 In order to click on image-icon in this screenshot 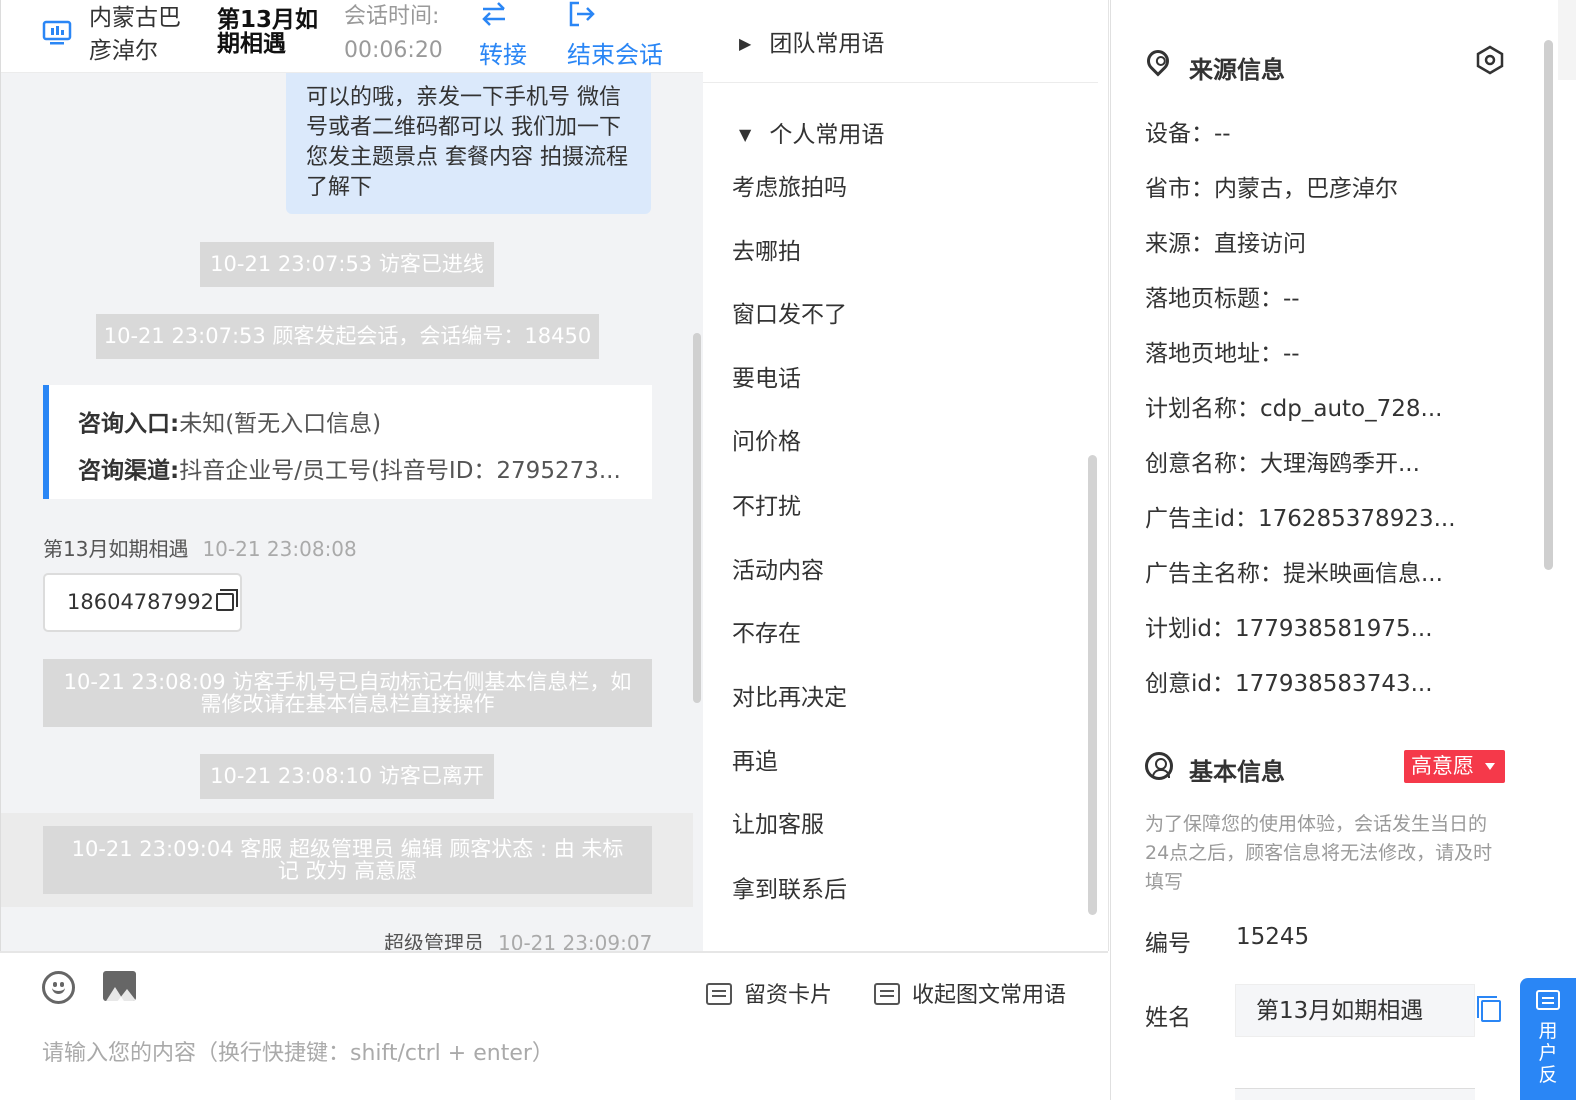, I will do `click(119, 986)`.